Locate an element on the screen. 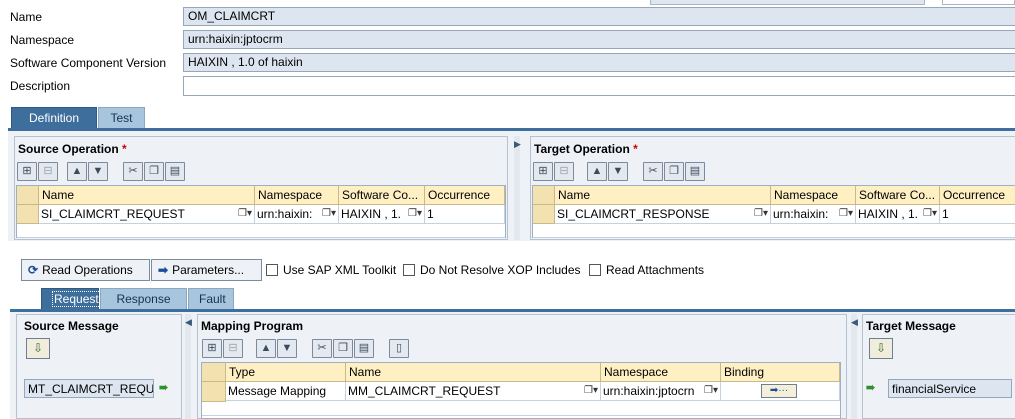 This screenshot has width=1015, height=419. mapping-namespace-cell: urn:haixin:jptocrn ❐▾ is located at coordinates (661, 391).